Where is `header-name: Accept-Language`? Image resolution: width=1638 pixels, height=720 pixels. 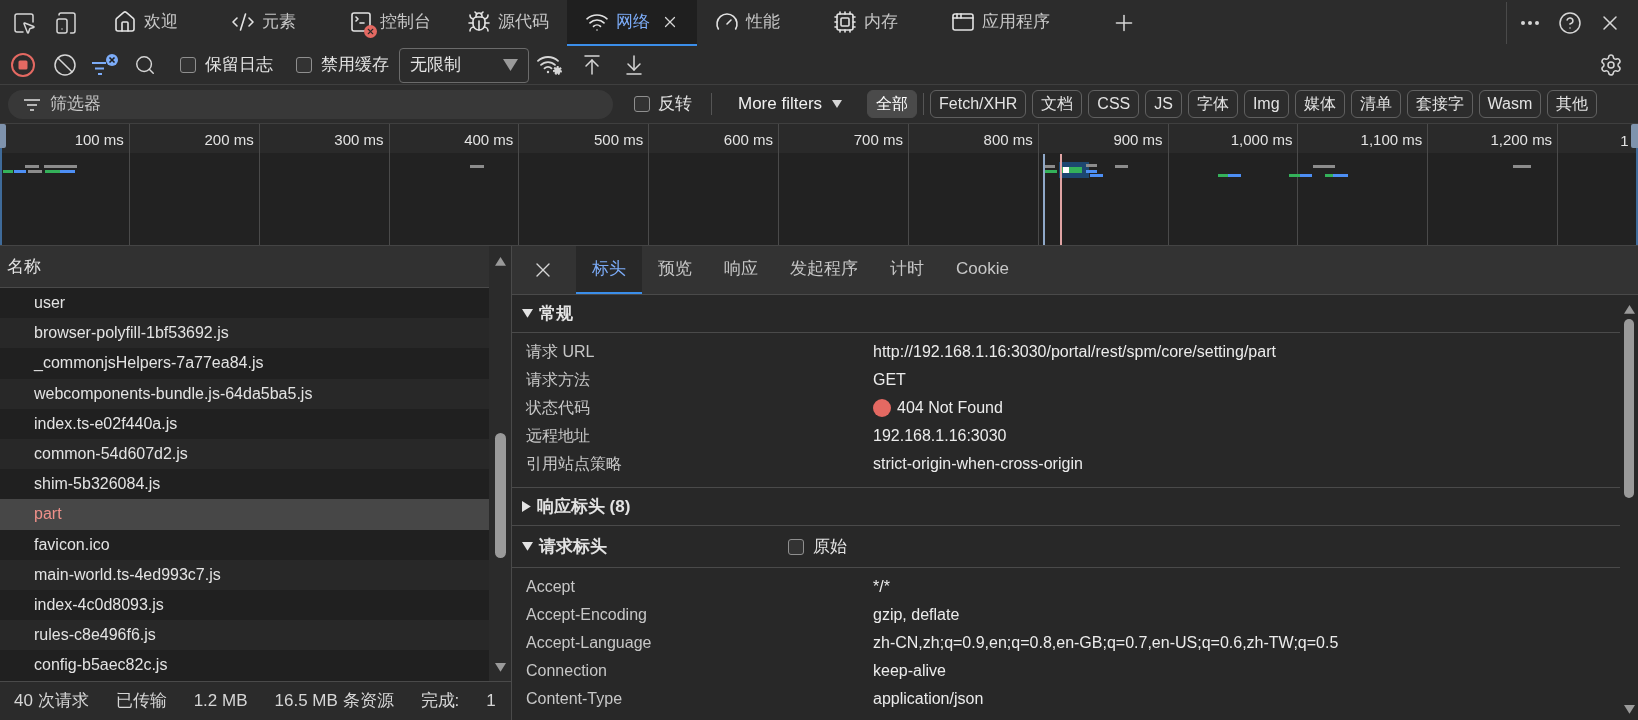
header-name: Accept-Language is located at coordinates (589, 643).